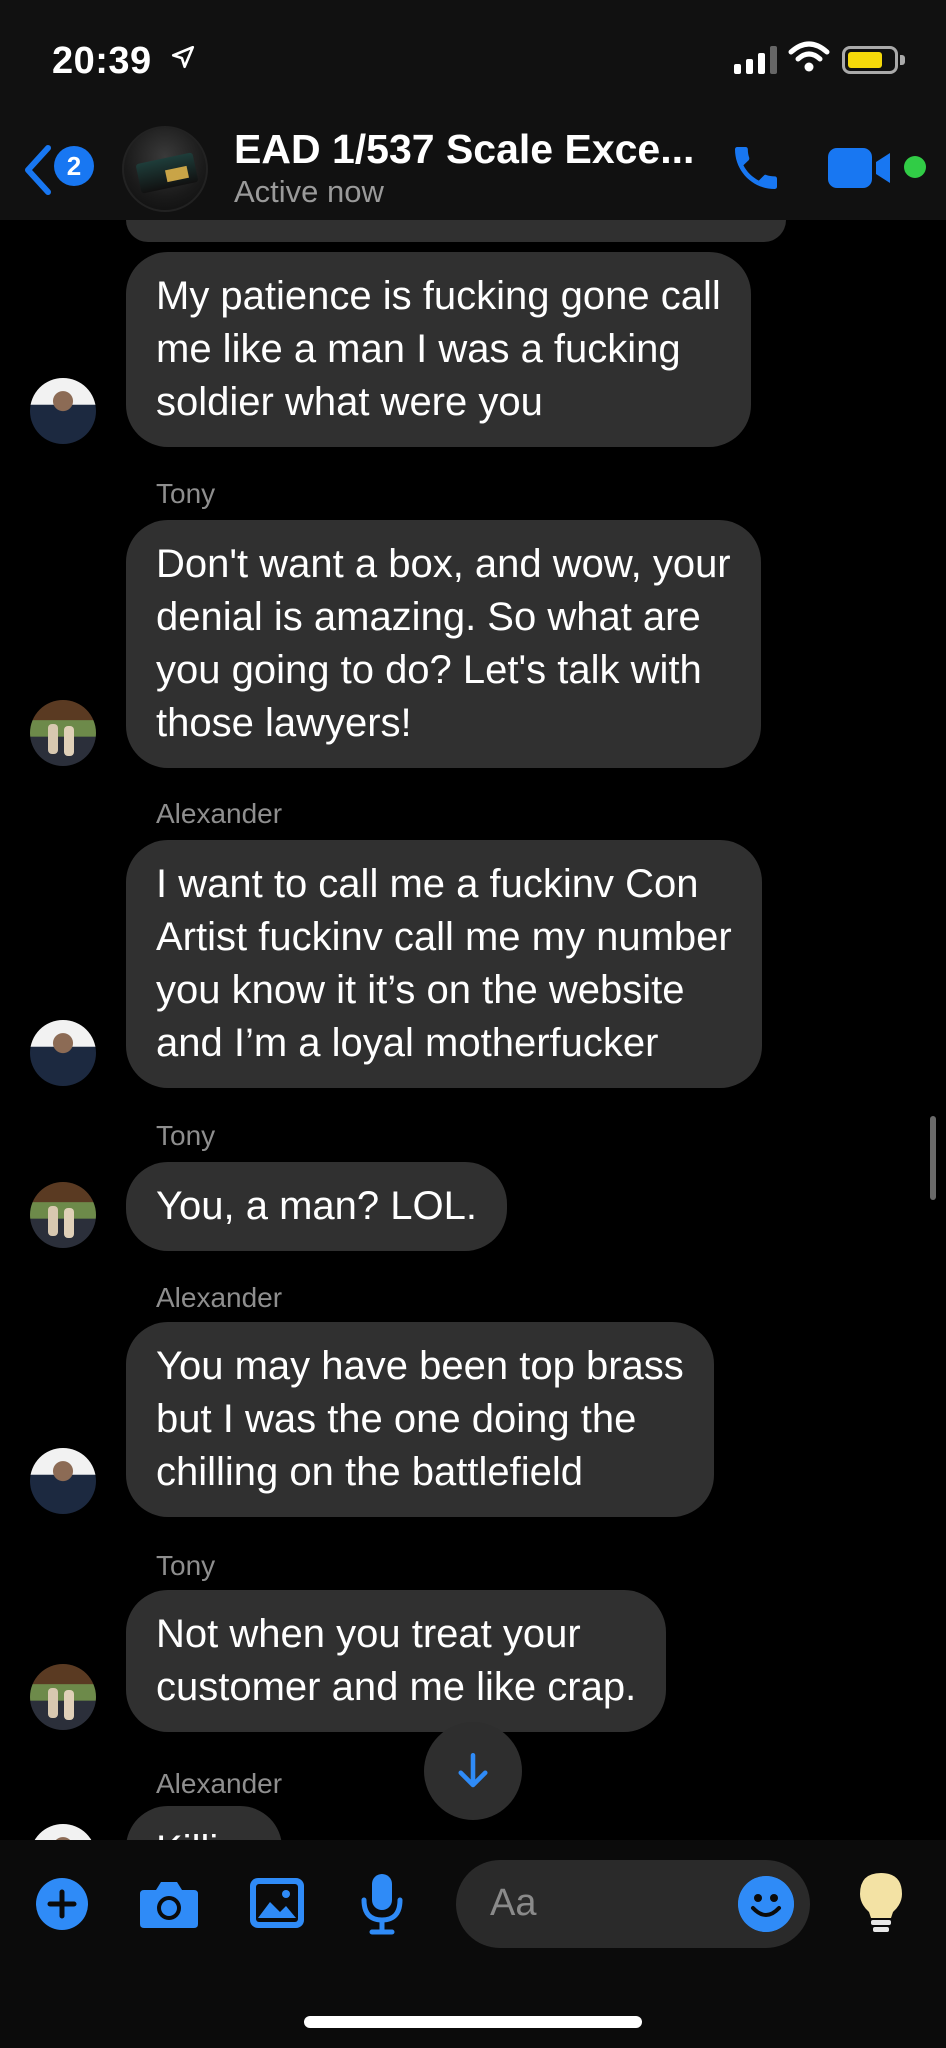 This screenshot has width=946, height=2048. What do you see at coordinates (420, 1366) in the screenshot?
I see `message-line: You may have been top brass` at bounding box center [420, 1366].